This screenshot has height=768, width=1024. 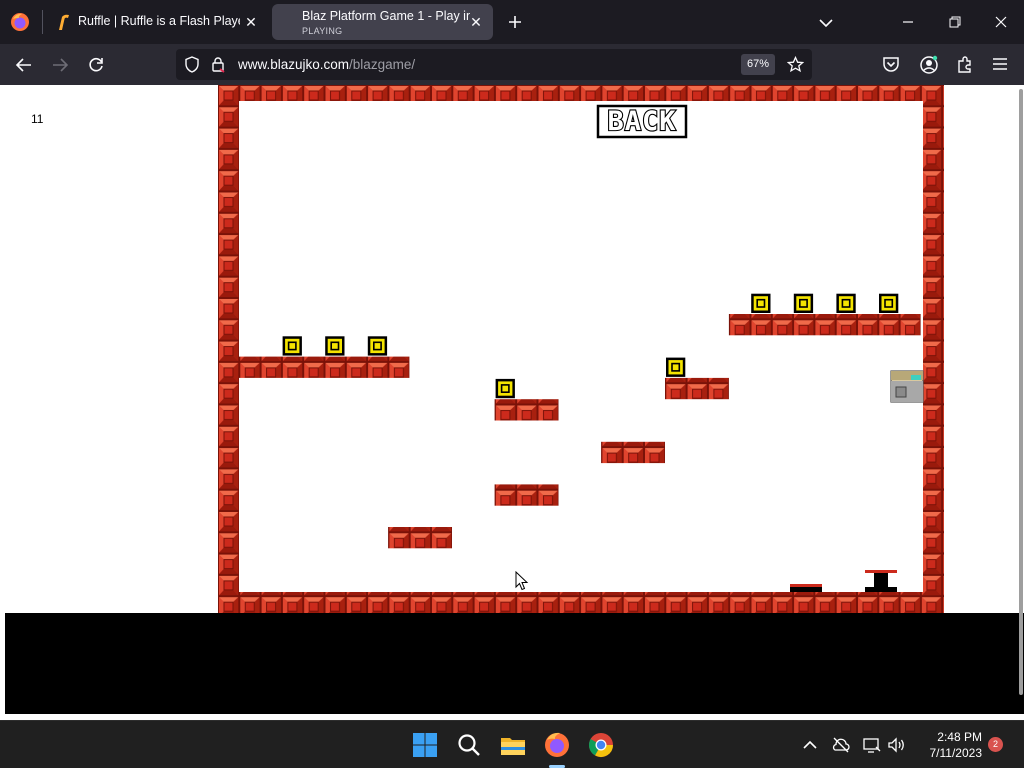 I want to click on url-path: /blazgame/, so click(x=382, y=64).